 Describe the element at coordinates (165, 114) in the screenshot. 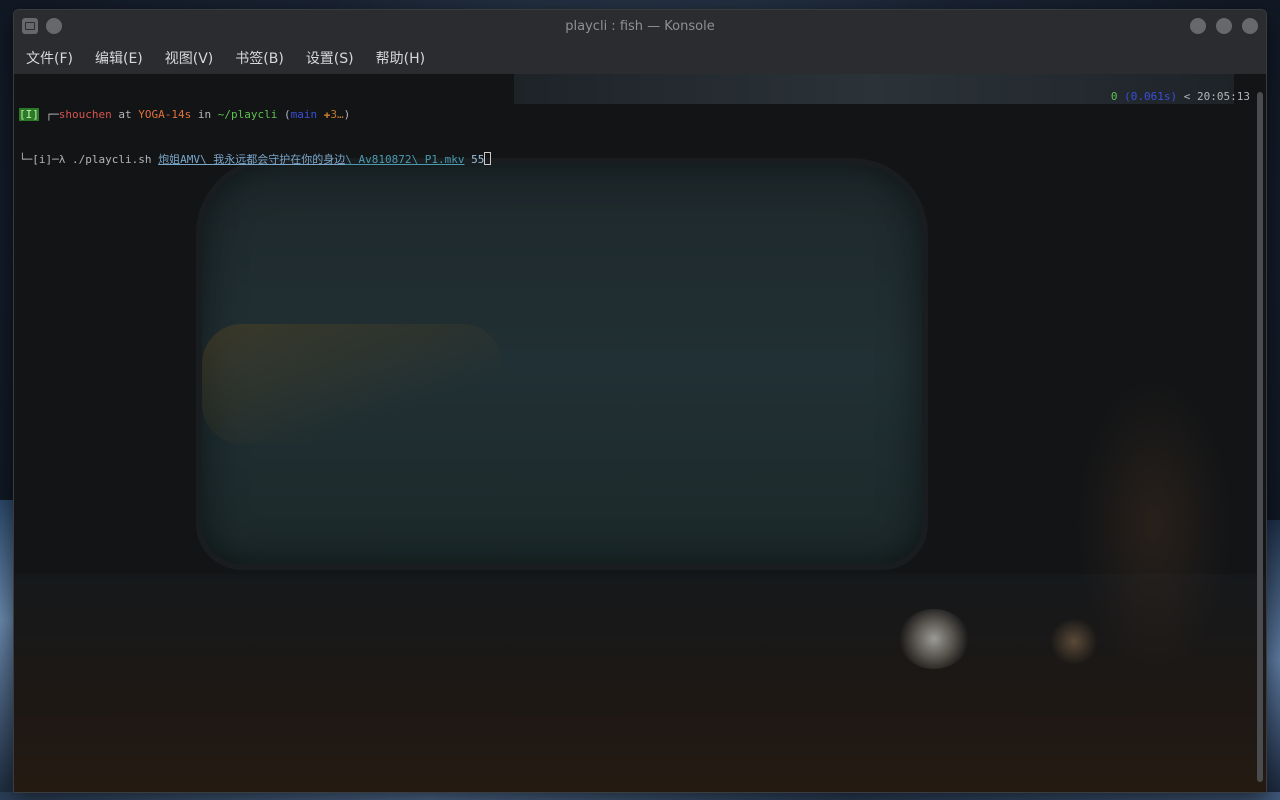

I see `prompt-host: YOGA-14s` at that location.